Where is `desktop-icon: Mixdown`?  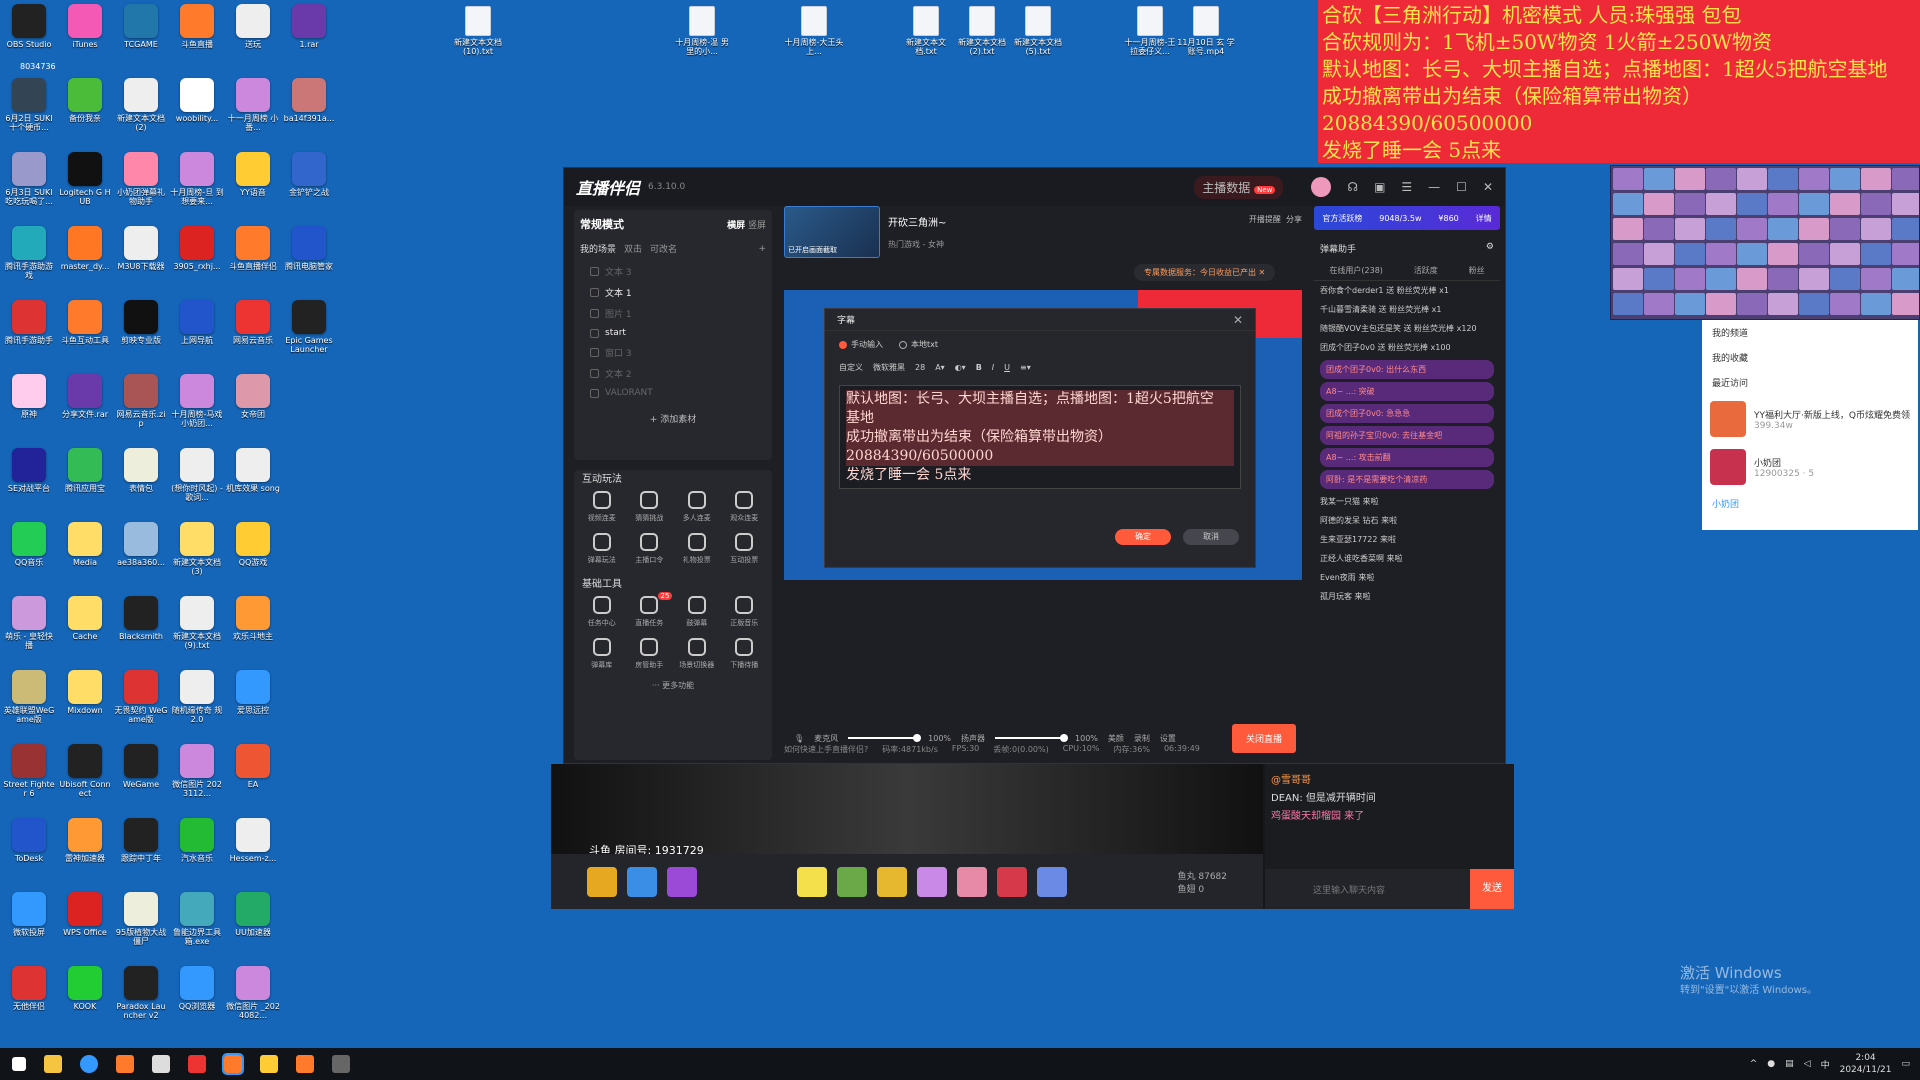
desktop-icon: Mixdown is located at coordinates (85, 692).